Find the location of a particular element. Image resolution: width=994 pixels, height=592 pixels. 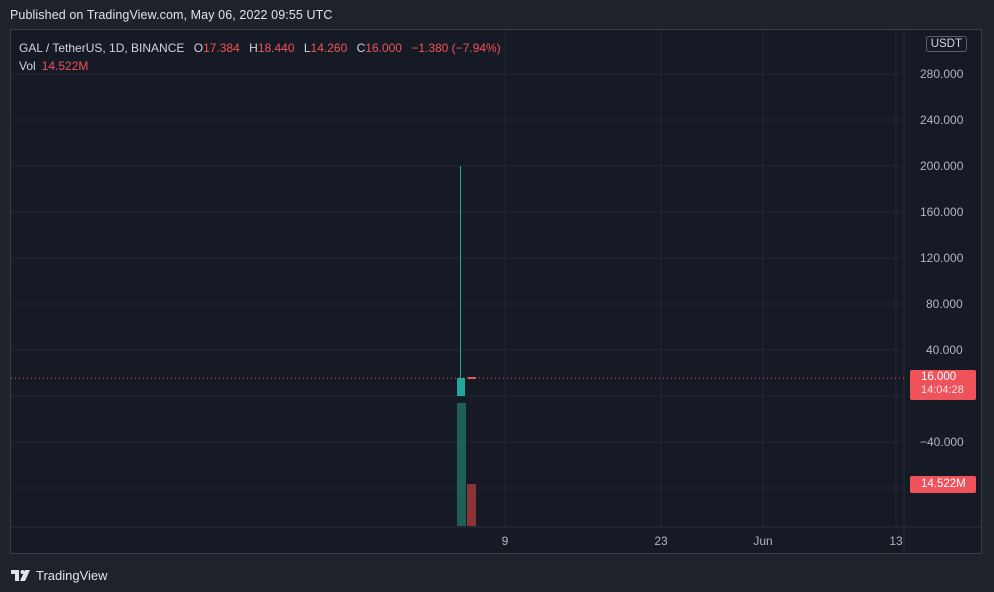

change-value: −1.380 (−7.94%) is located at coordinates (456, 48).